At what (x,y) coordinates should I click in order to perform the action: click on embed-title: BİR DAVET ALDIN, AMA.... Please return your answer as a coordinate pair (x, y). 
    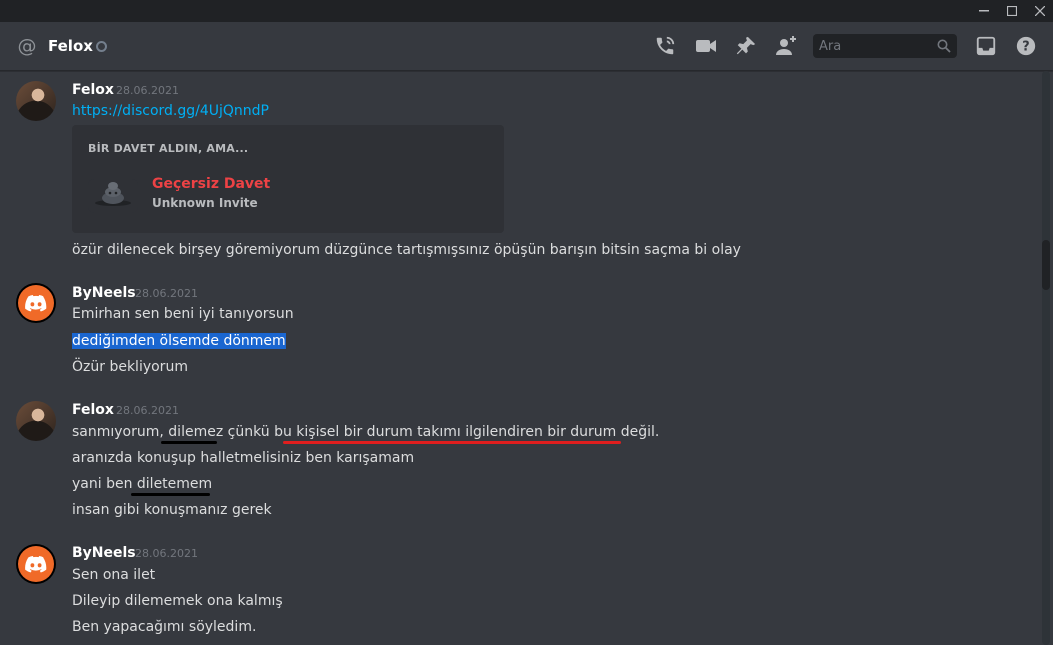
    Looking at the image, I should click on (168, 148).